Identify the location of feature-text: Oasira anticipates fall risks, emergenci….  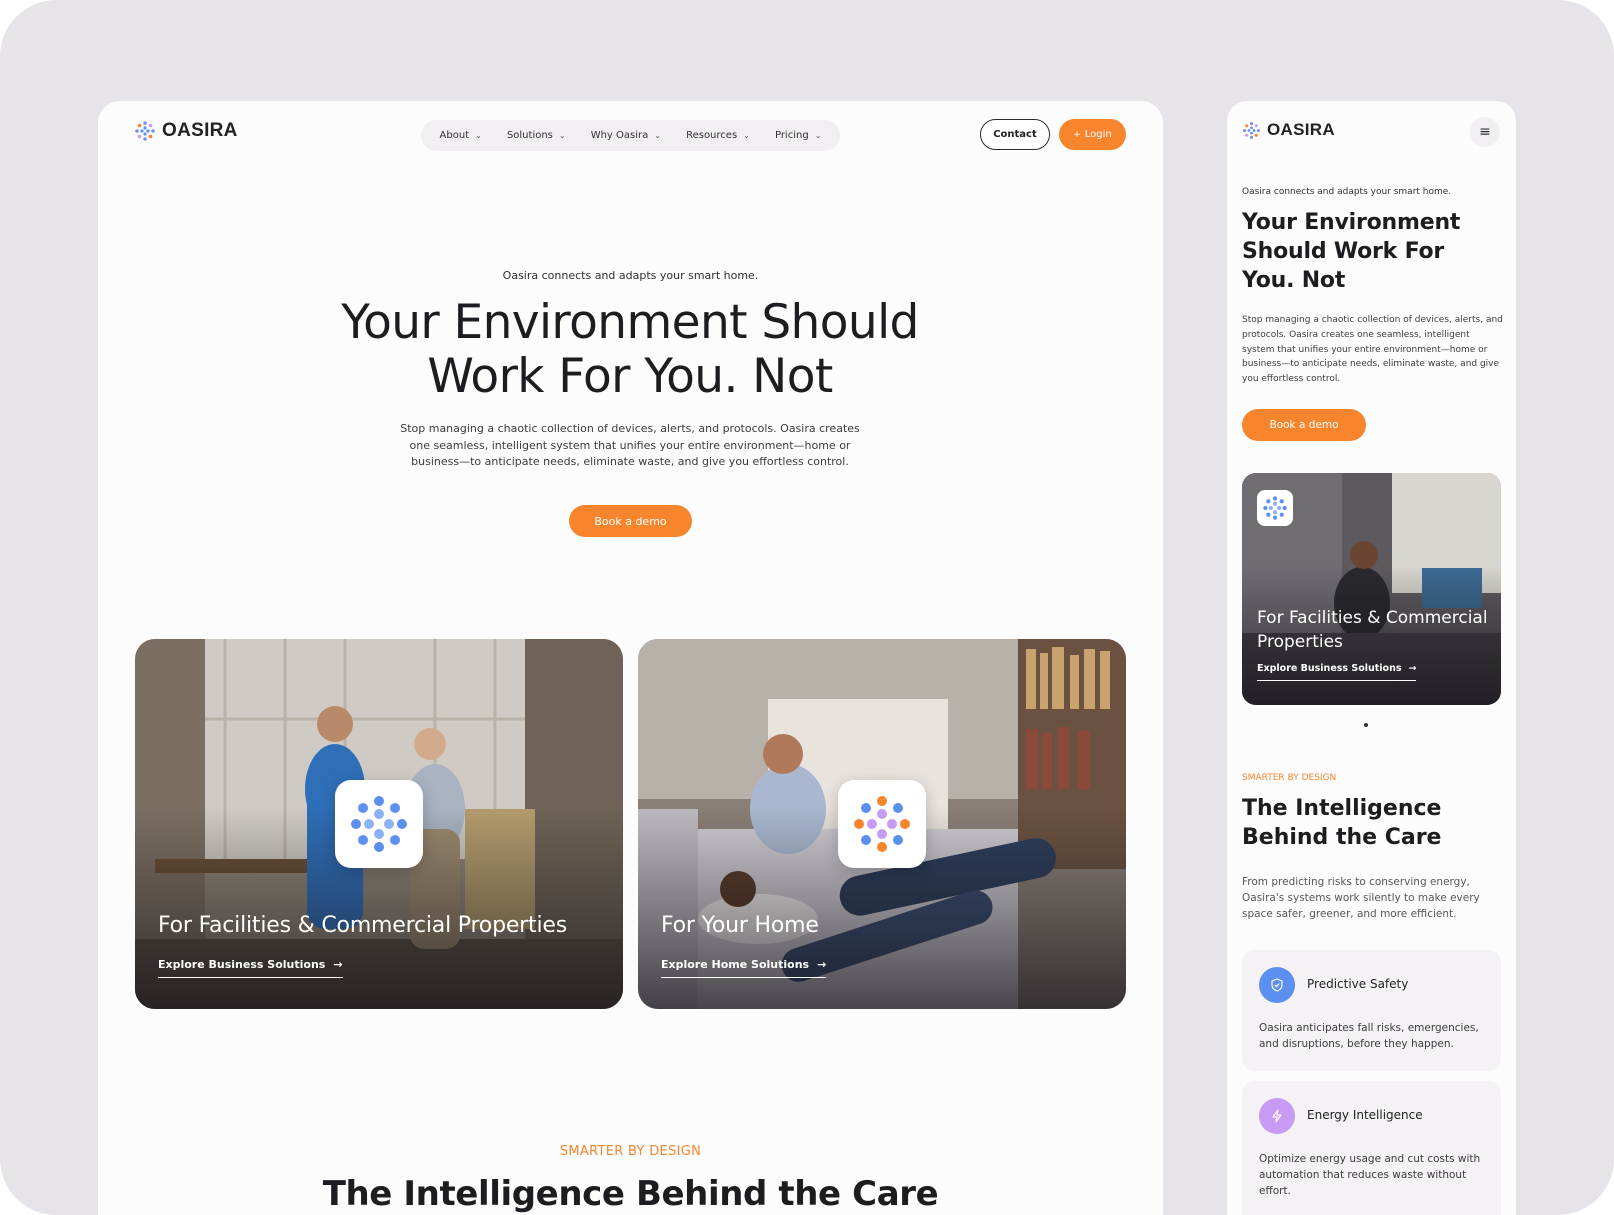
(1369, 1036).